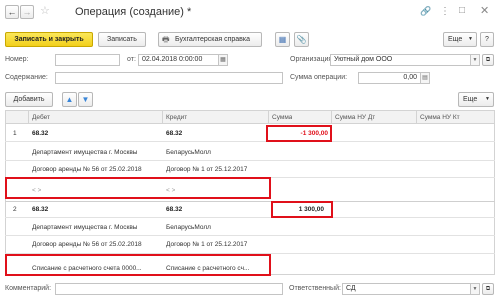 The image size is (500, 300). What do you see at coordinates (312, 59) in the screenshot?
I see `organization-label: Организация:` at bounding box center [312, 59].